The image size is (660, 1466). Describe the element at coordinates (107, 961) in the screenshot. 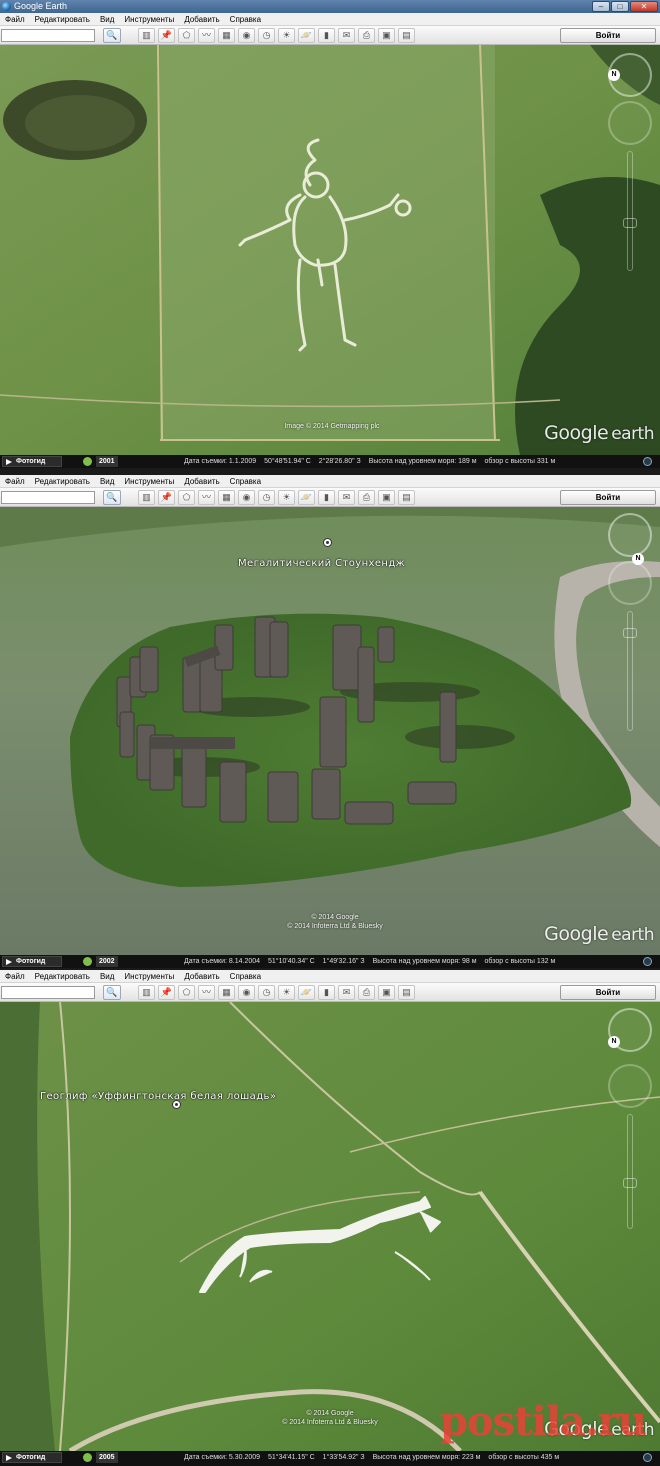

I see `imagery-year: 2002` at that location.